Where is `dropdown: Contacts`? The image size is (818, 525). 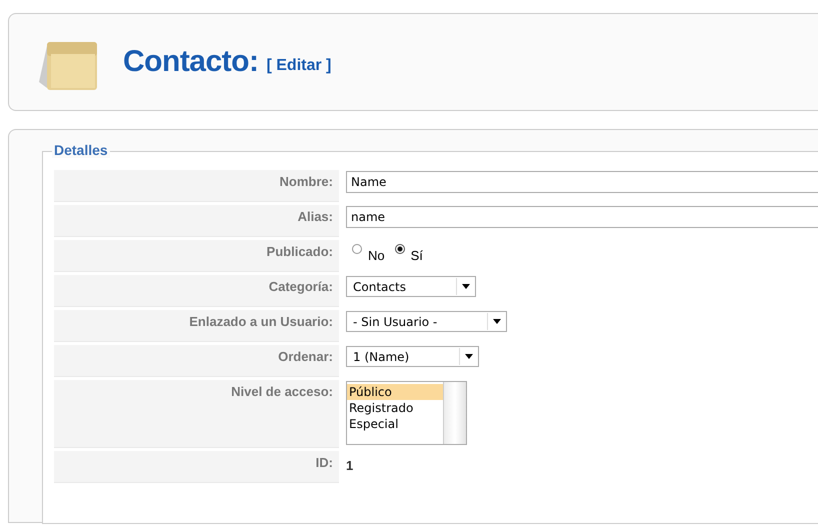 dropdown: Contacts is located at coordinates (411, 286).